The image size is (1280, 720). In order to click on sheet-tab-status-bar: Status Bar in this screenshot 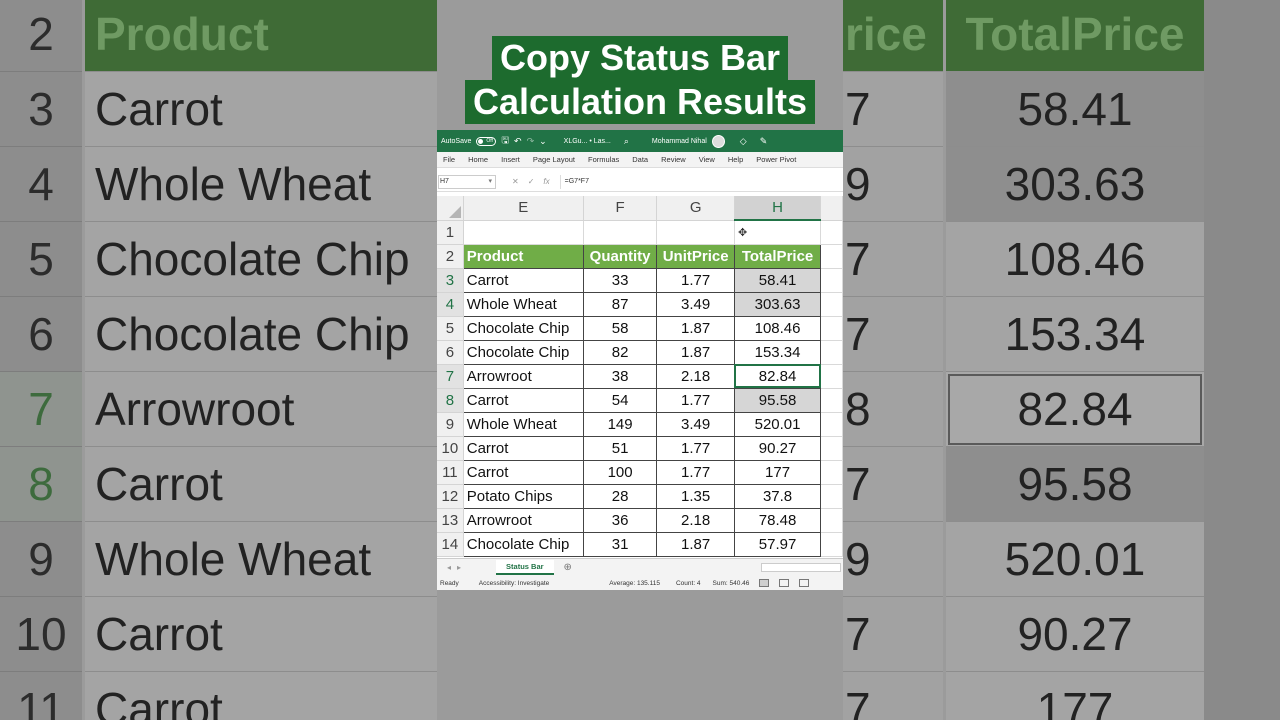, I will do `click(525, 567)`.